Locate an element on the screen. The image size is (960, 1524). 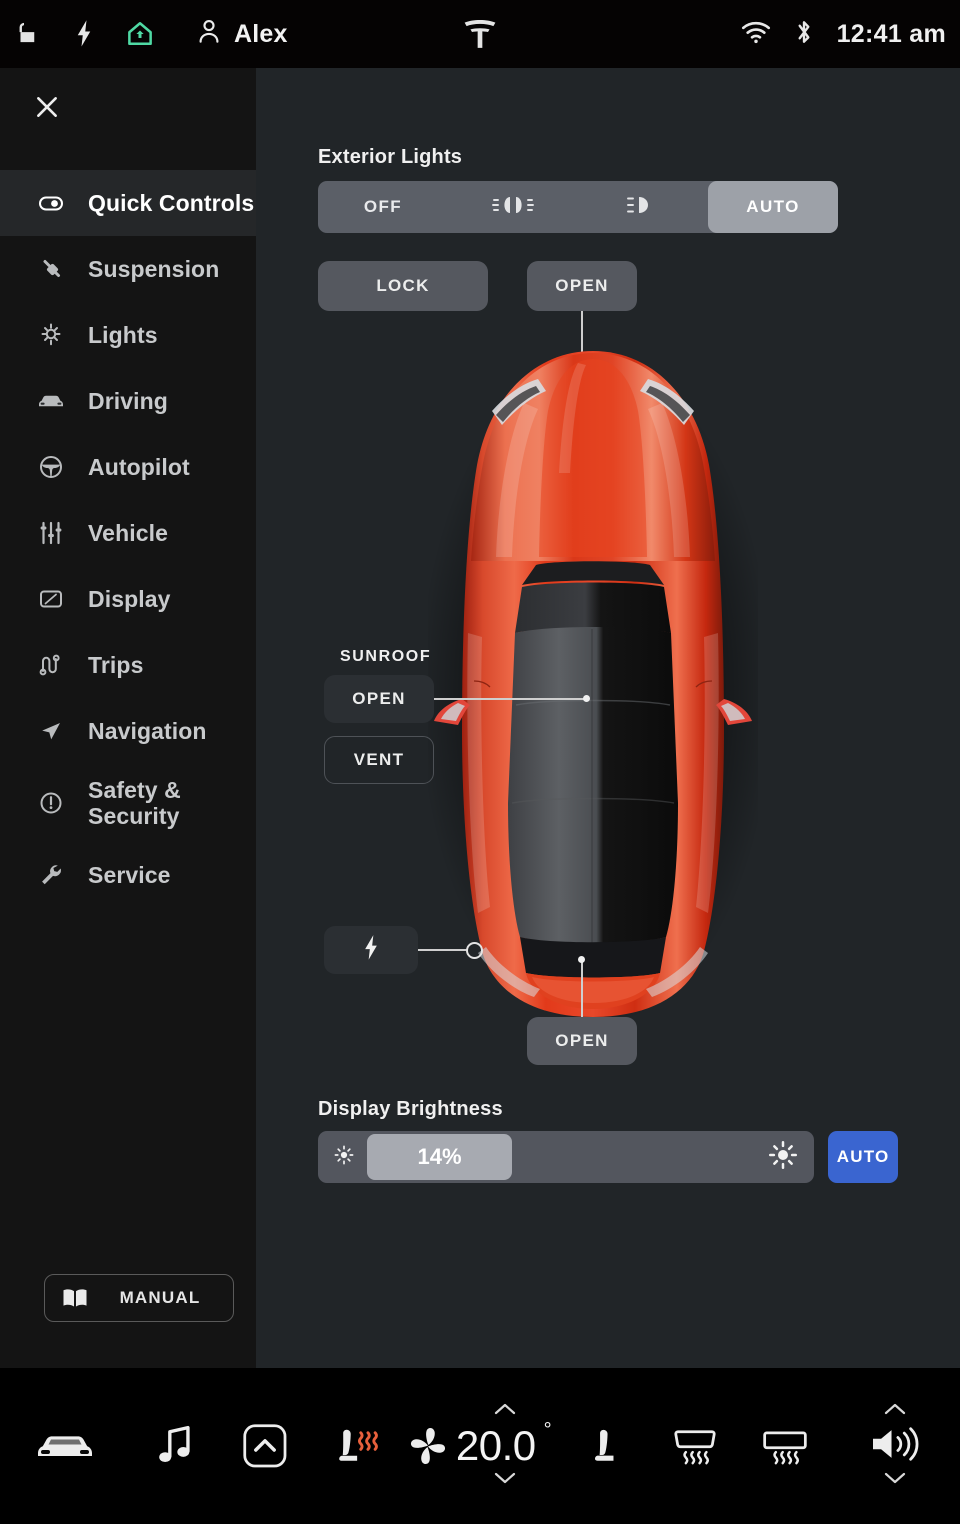
sidebar-item-driving: Driving is located at coordinates (128, 401).